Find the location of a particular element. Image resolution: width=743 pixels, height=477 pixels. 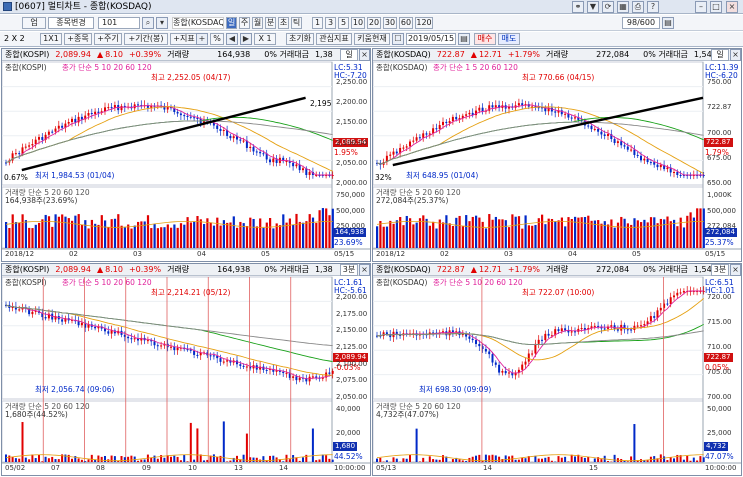

print-icon: ⎙ is located at coordinates (638, 7).